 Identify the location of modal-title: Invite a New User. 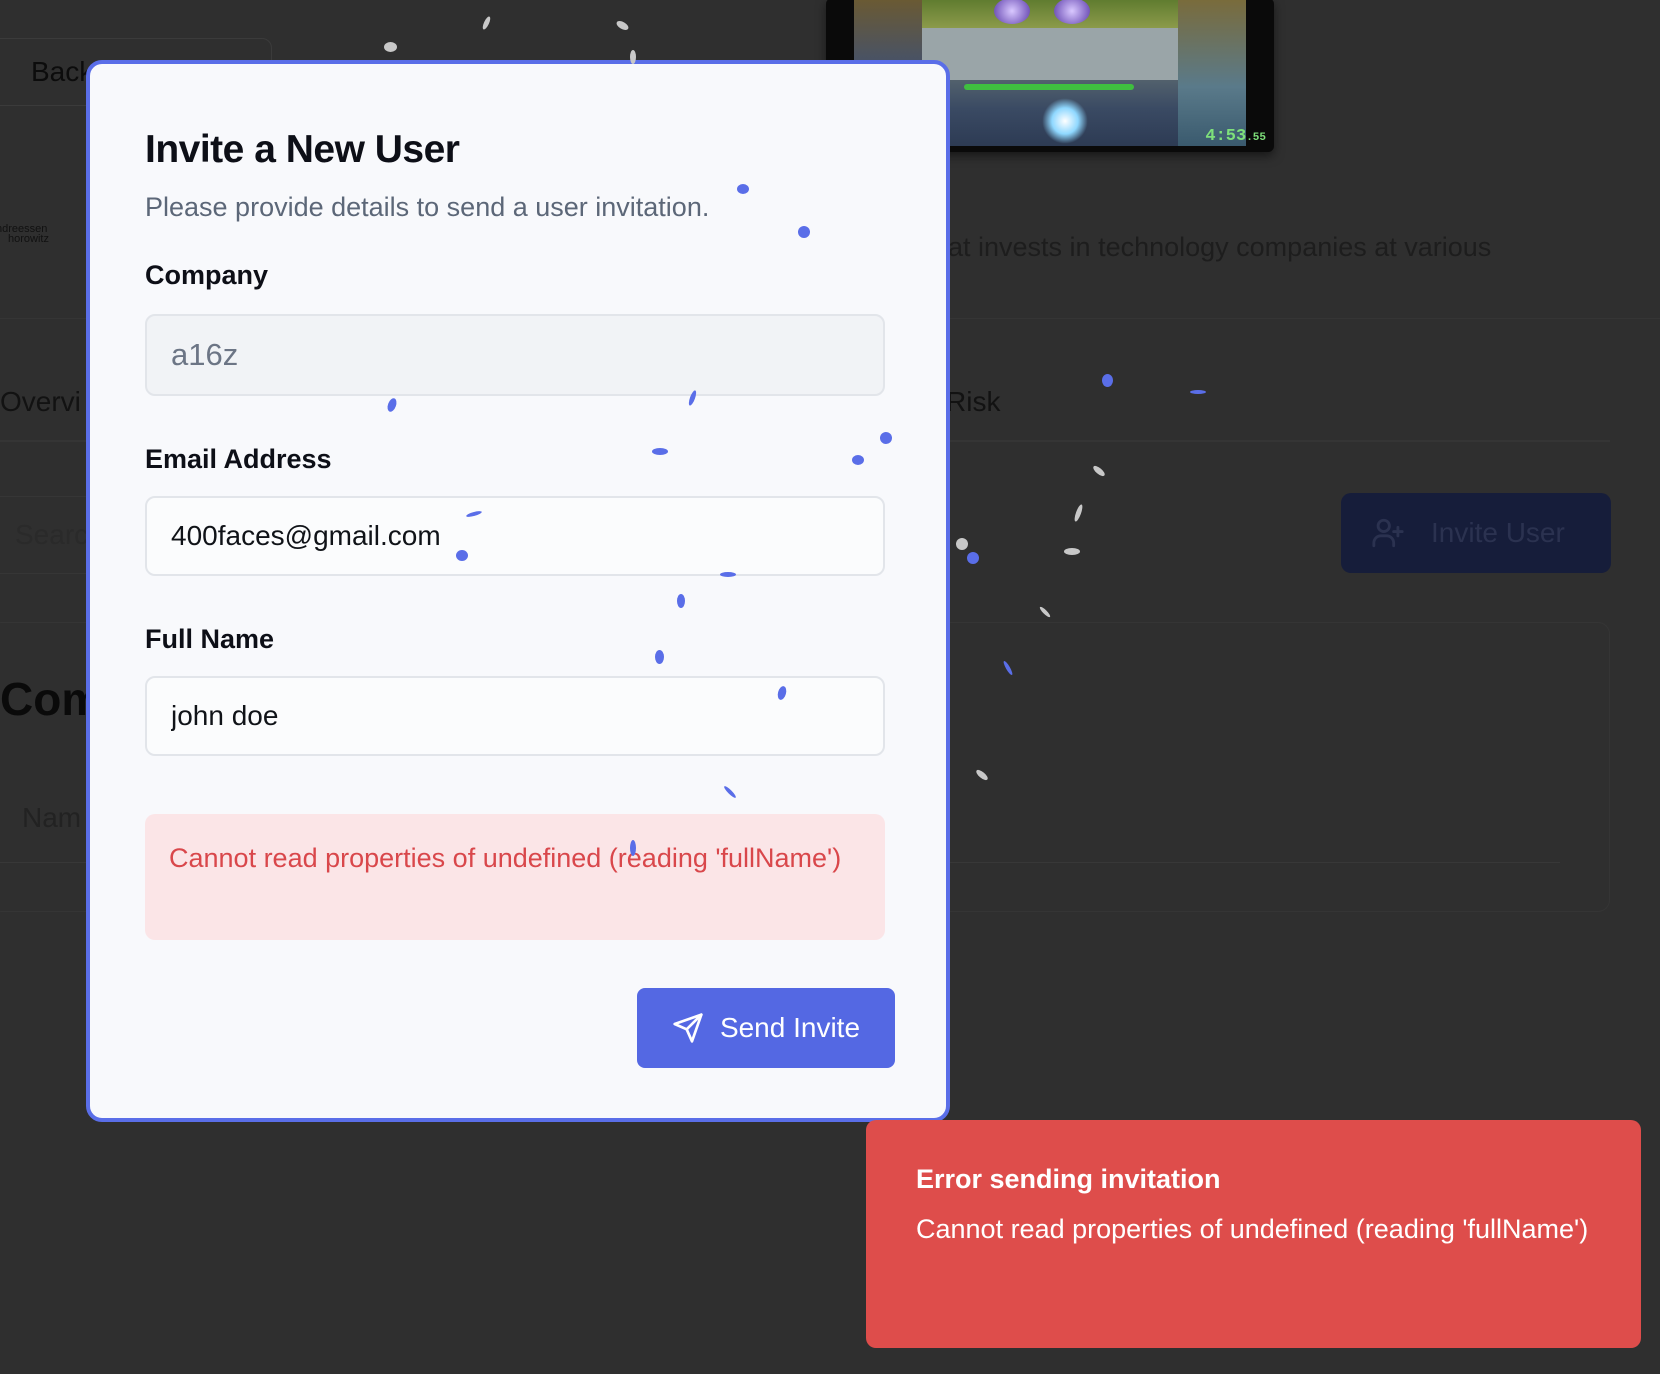
(302, 149).